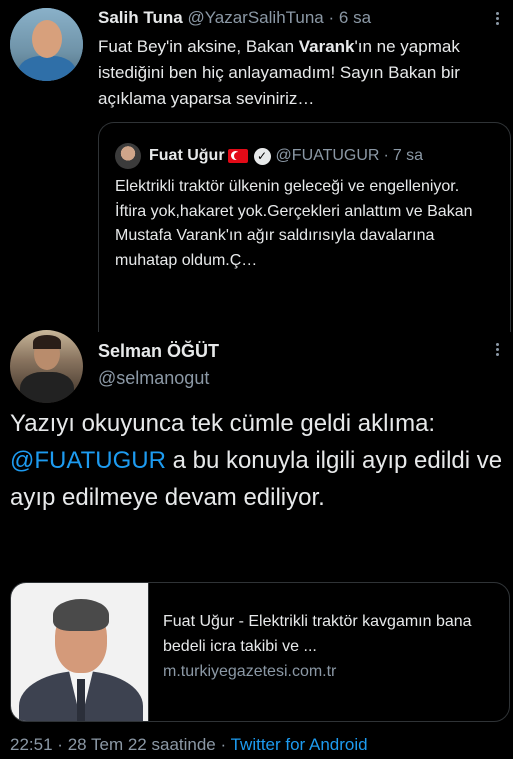  What do you see at coordinates (81, 700) in the screenshot?
I see `portrait-tie` at bounding box center [81, 700].